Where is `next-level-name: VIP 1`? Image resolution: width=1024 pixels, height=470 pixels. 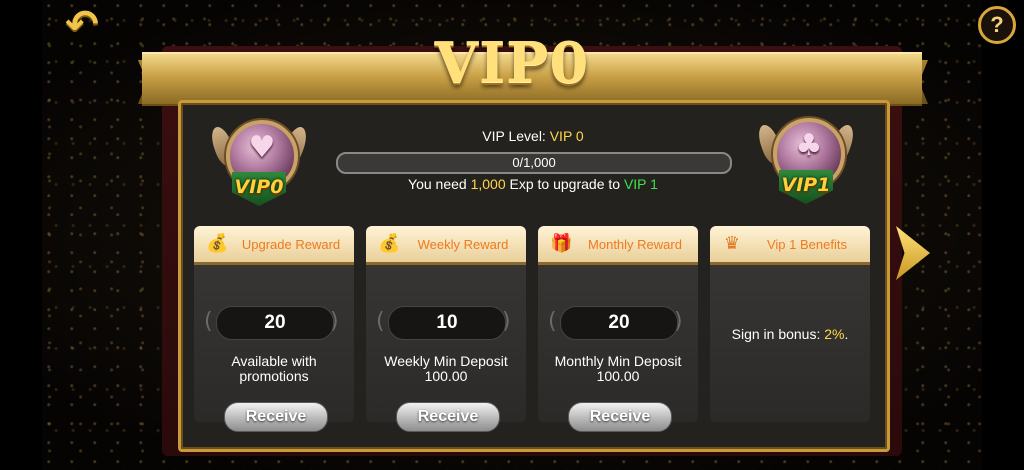 next-level-name: VIP 1 is located at coordinates (640, 184).